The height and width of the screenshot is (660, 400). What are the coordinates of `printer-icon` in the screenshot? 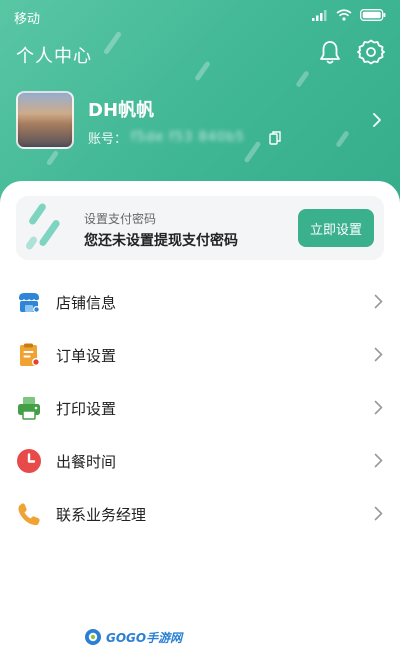 It's located at (29, 408).